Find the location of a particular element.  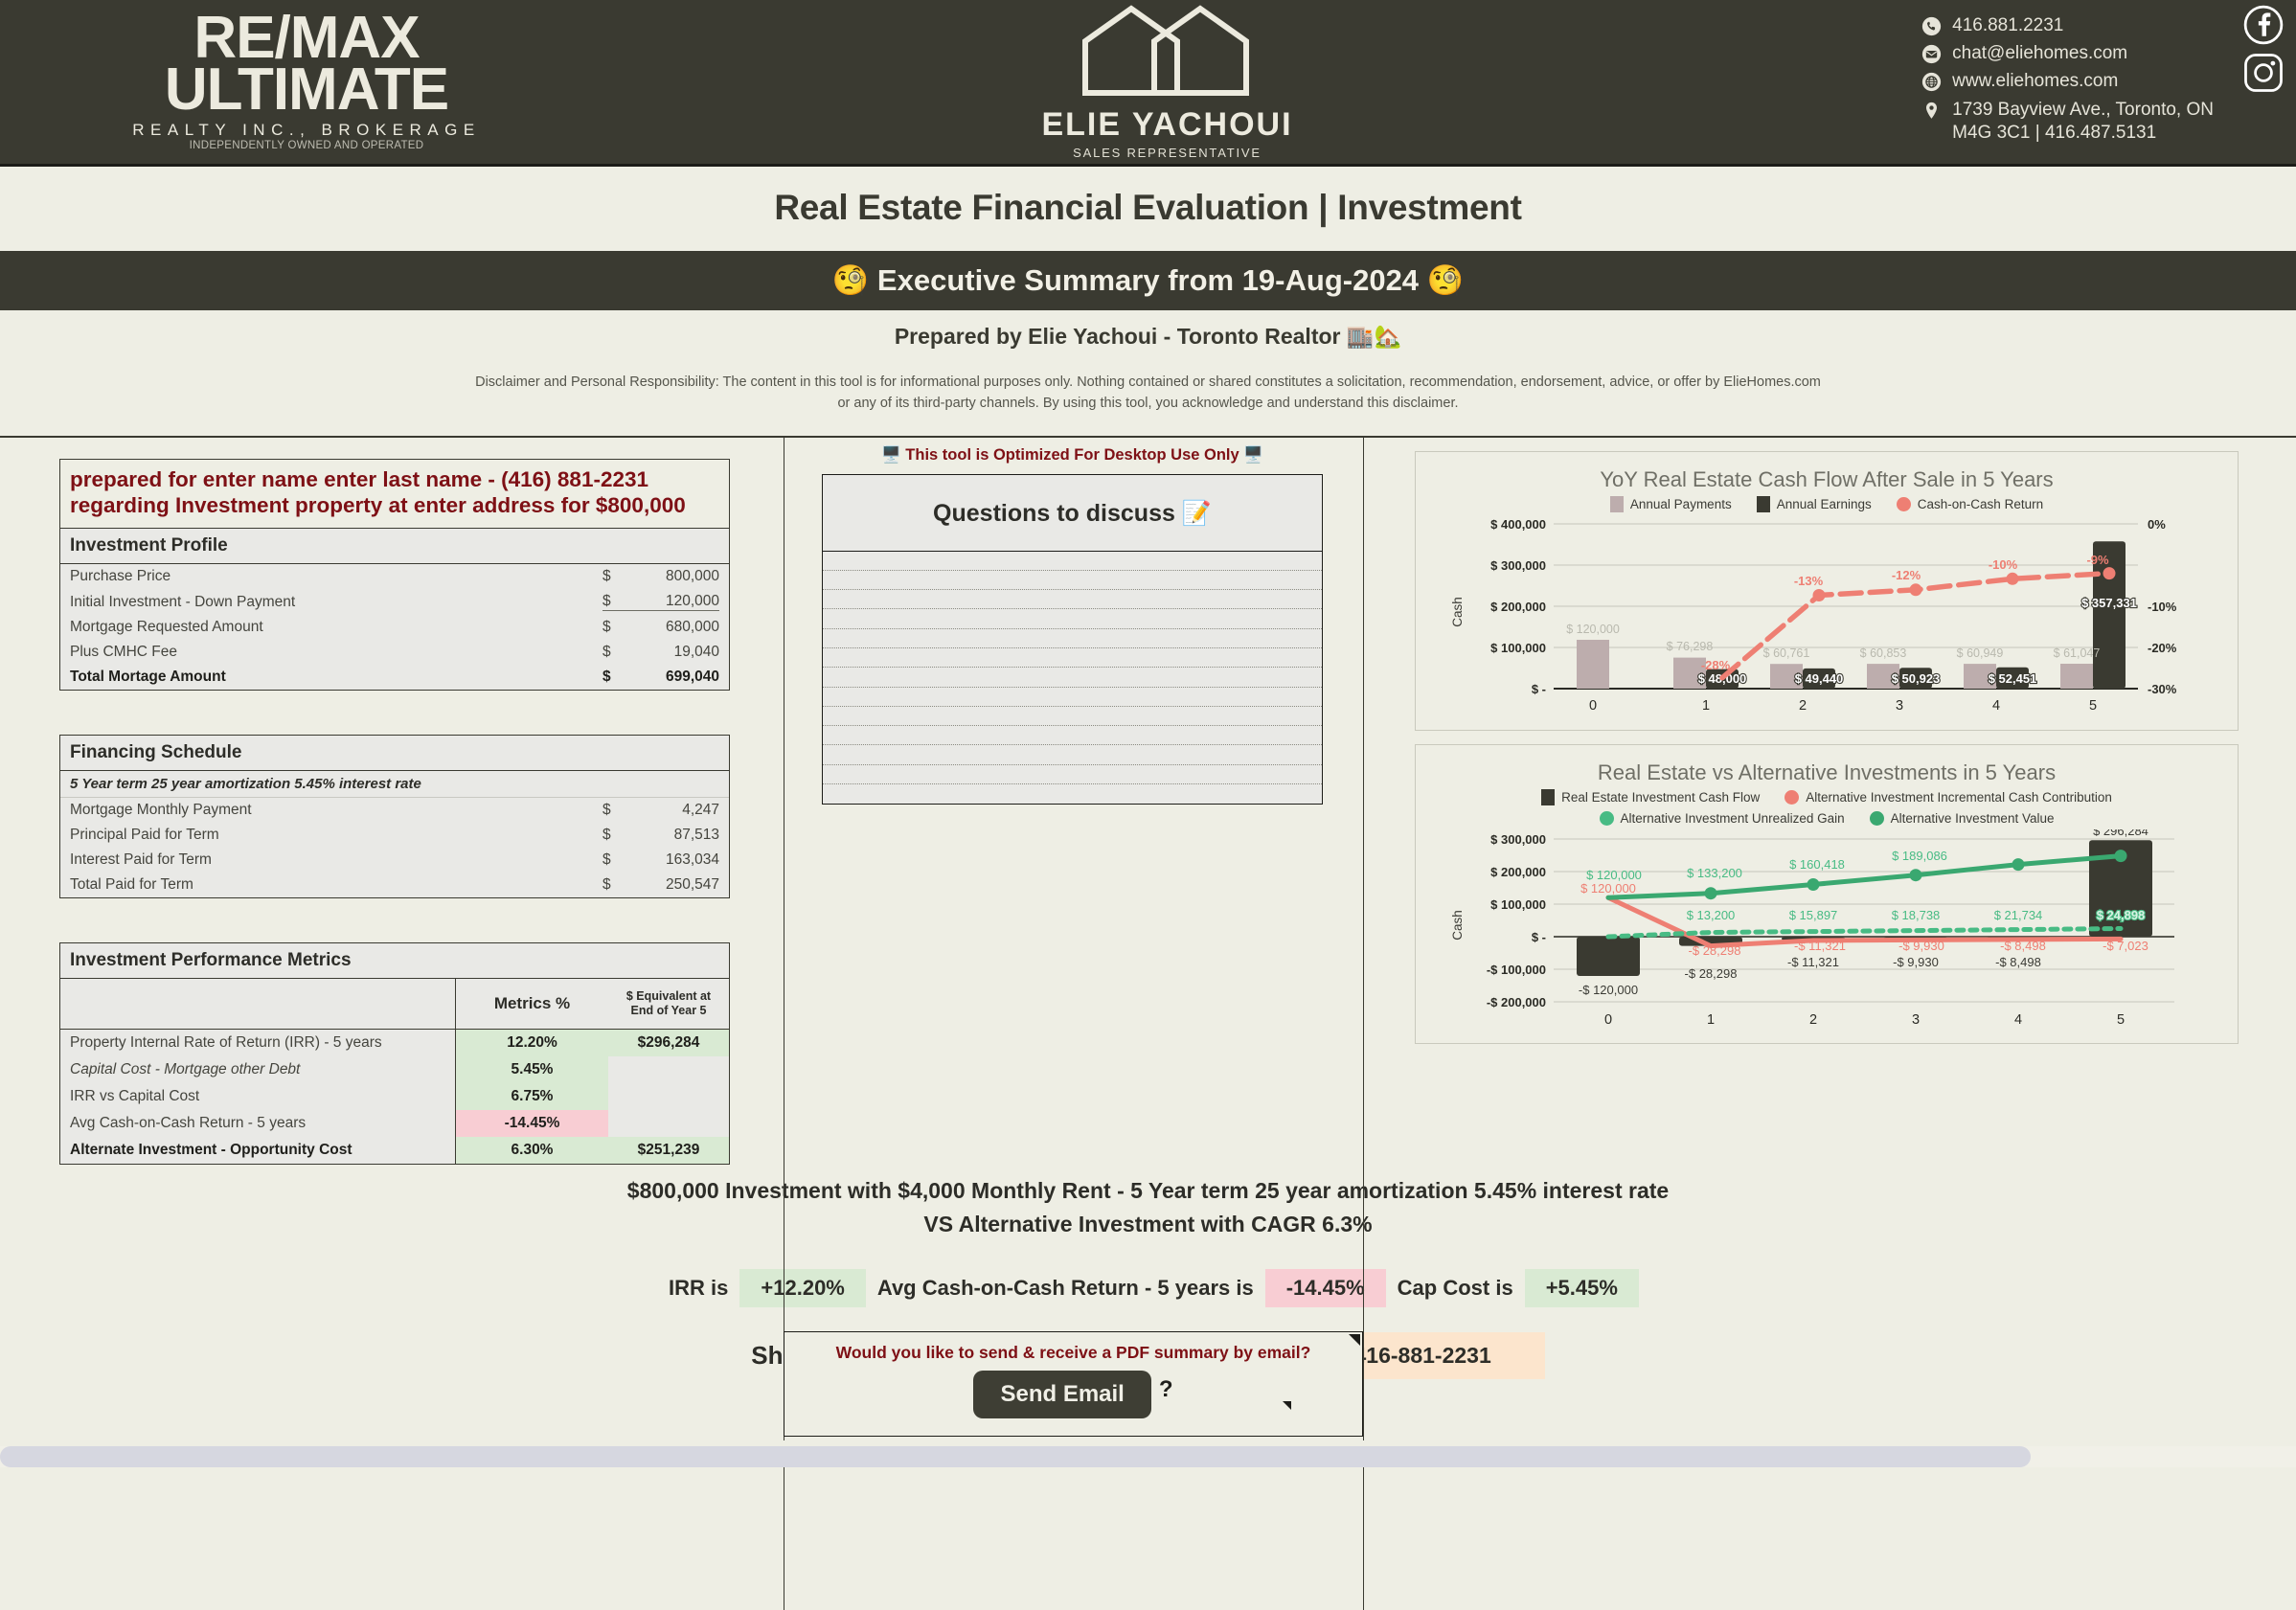

metrics-header-percent: Metrics % is located at coordinates (532, 1005).